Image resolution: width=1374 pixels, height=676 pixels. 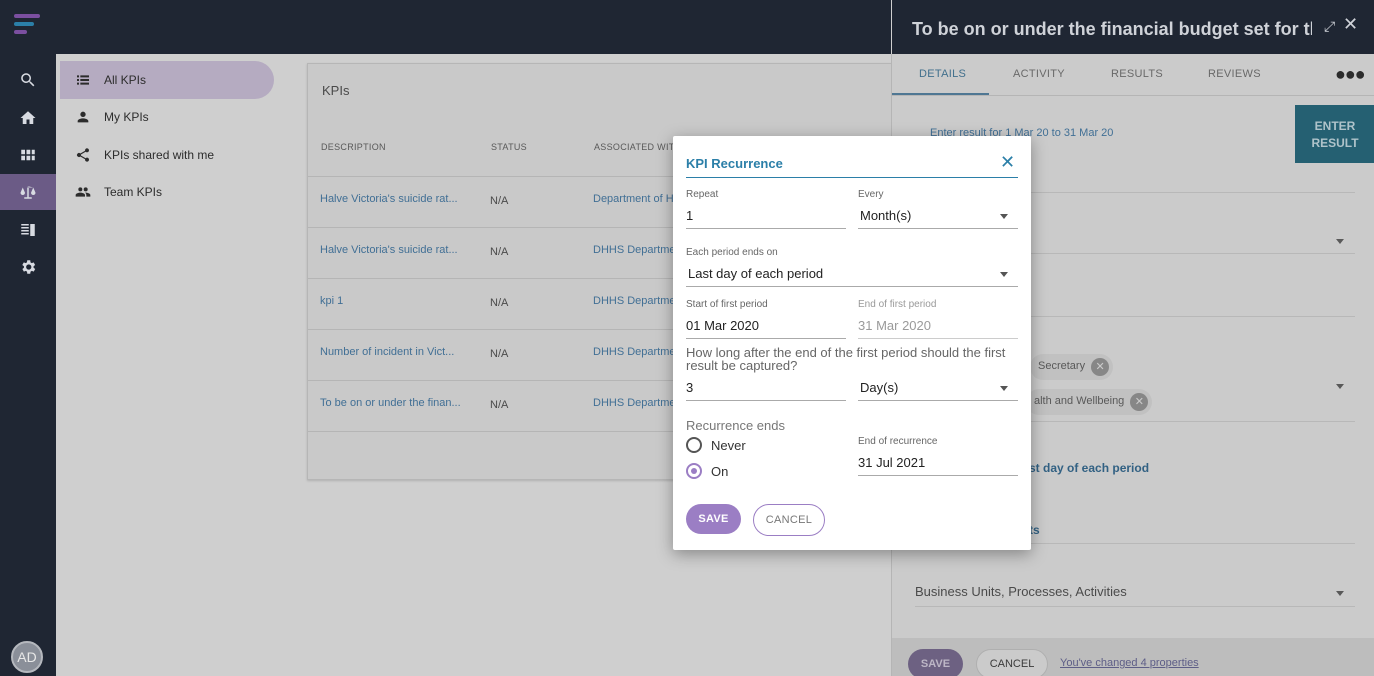 What do you see at coordinates (891, 462) in the screenshot?
I see `end-of-recurrence-input: 31 Jul 2021` at bounding box center [891, 462].